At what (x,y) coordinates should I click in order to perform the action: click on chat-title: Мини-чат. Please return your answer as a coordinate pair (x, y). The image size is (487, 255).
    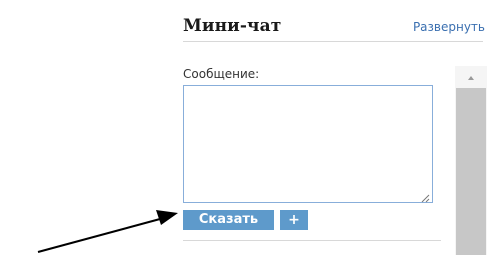
    Looking at the image, I should click on (232, 26).